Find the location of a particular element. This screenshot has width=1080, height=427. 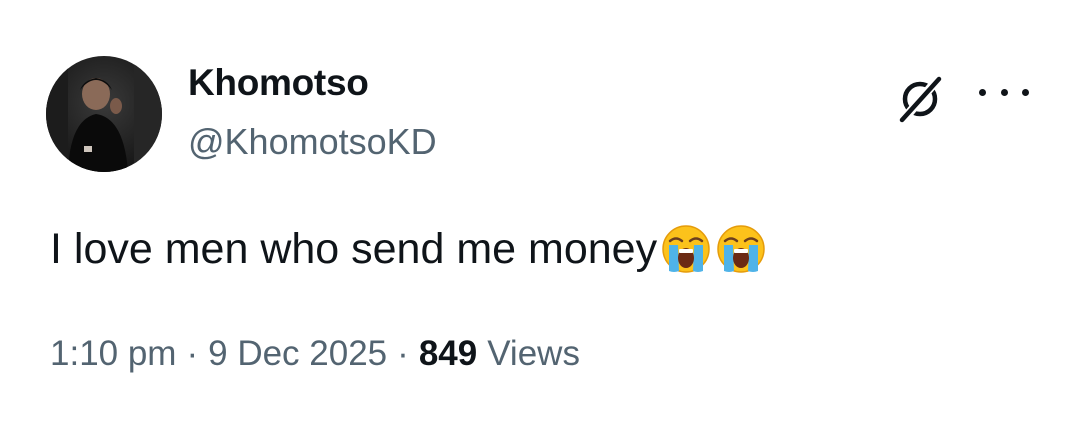

user-avatar-photo is located at coordinates (104, 114).